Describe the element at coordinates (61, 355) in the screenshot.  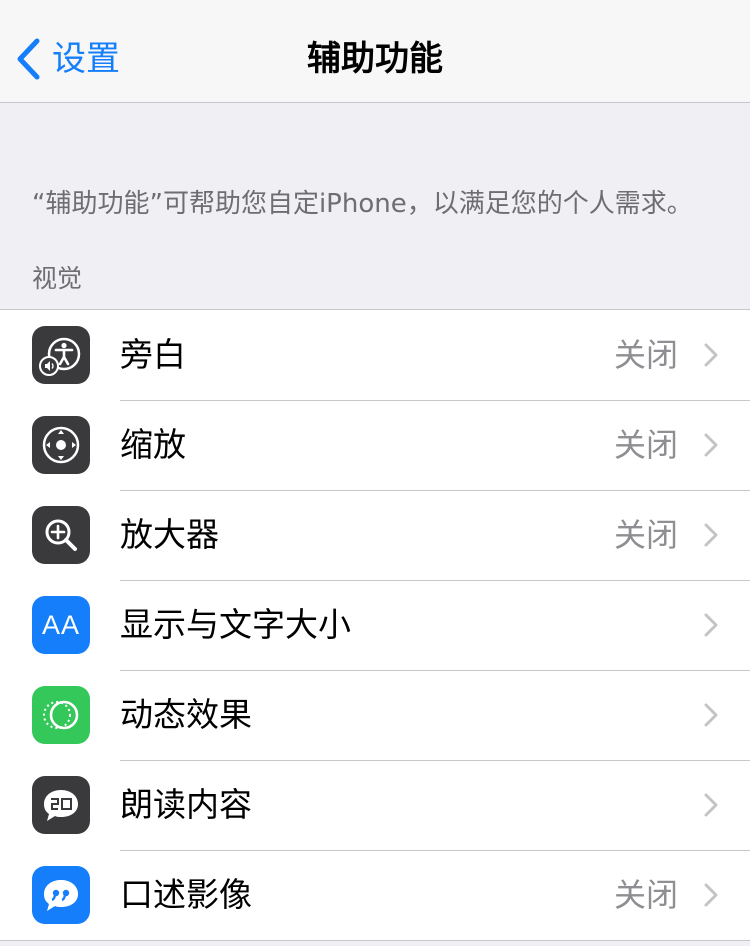
I see `voiceover-icon` at that location.